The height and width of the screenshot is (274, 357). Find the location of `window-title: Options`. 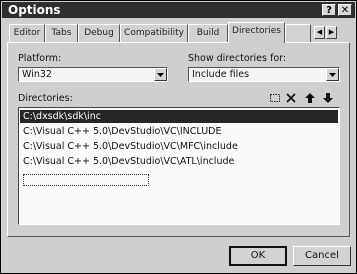

window-title: Options is located at coordinates (34, 10).